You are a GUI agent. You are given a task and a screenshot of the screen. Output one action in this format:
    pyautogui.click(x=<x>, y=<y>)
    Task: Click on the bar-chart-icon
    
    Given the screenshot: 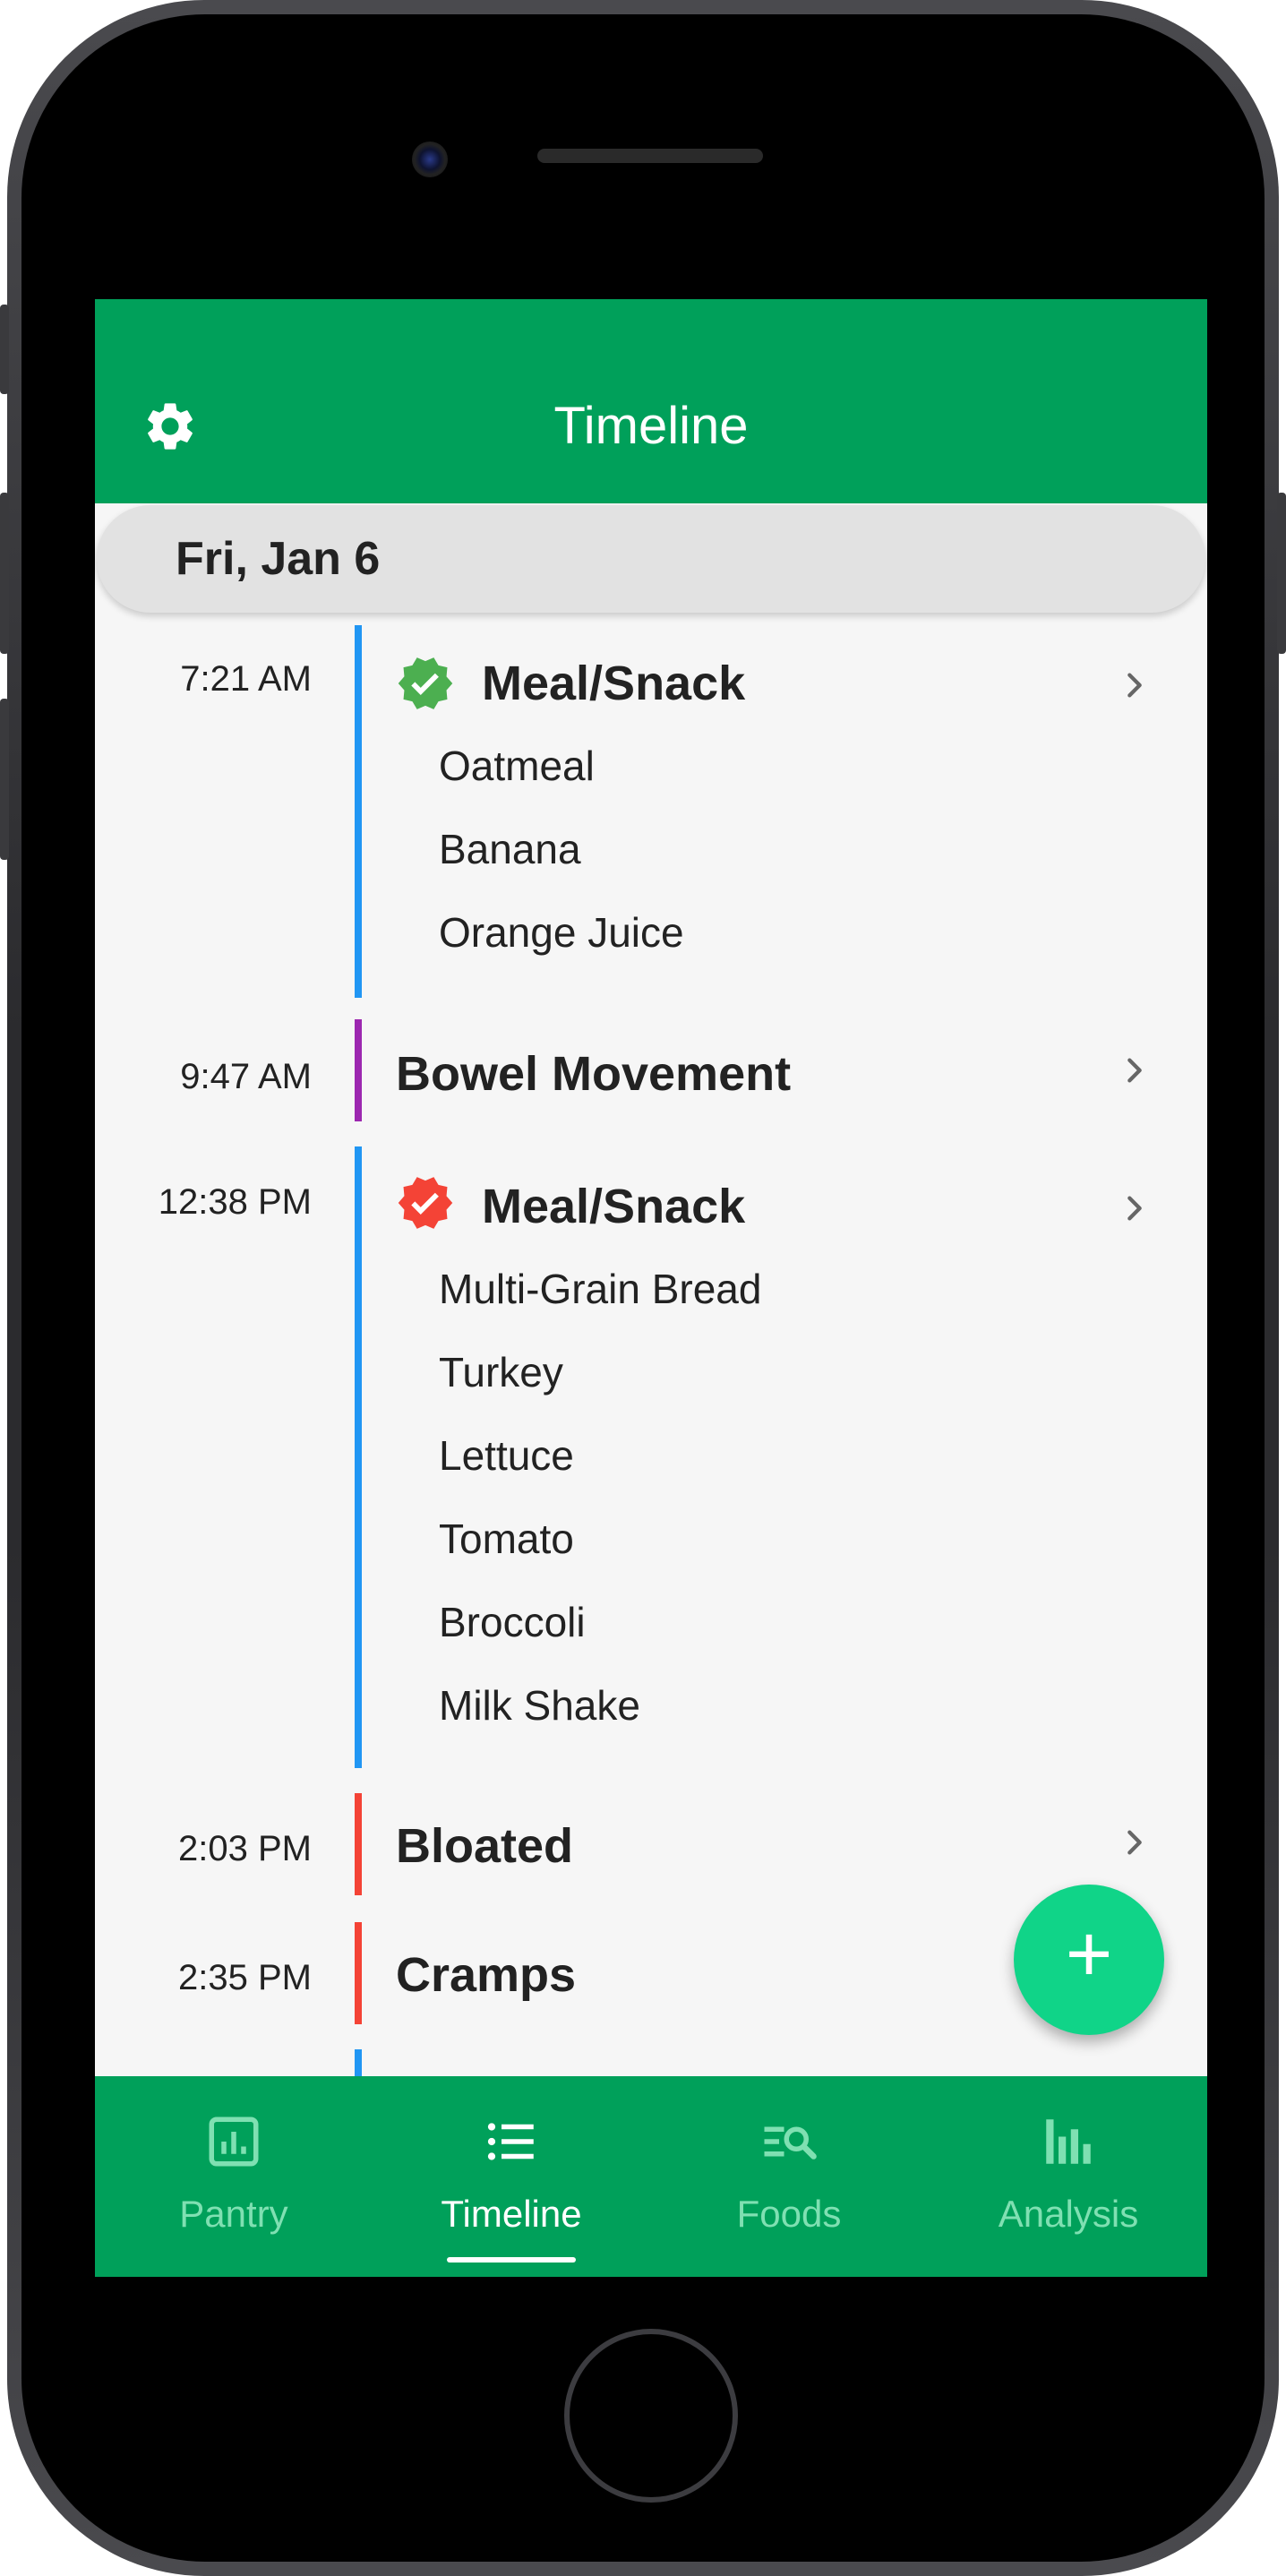 What is the action you would take?
    pyautogui.click(x=1069, y=2141)
    